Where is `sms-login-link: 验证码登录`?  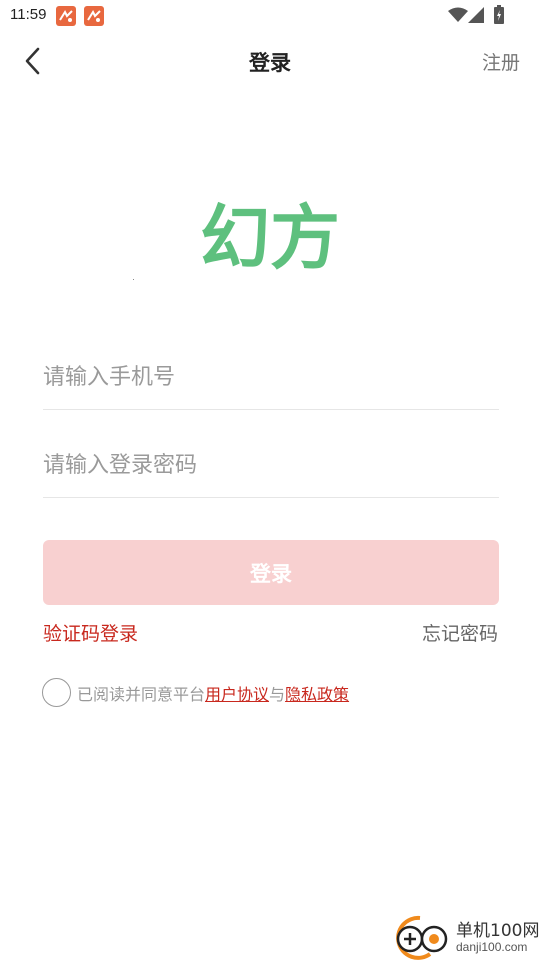
sms-login-link: 验证码登录 is located at coordinates (90, 632).